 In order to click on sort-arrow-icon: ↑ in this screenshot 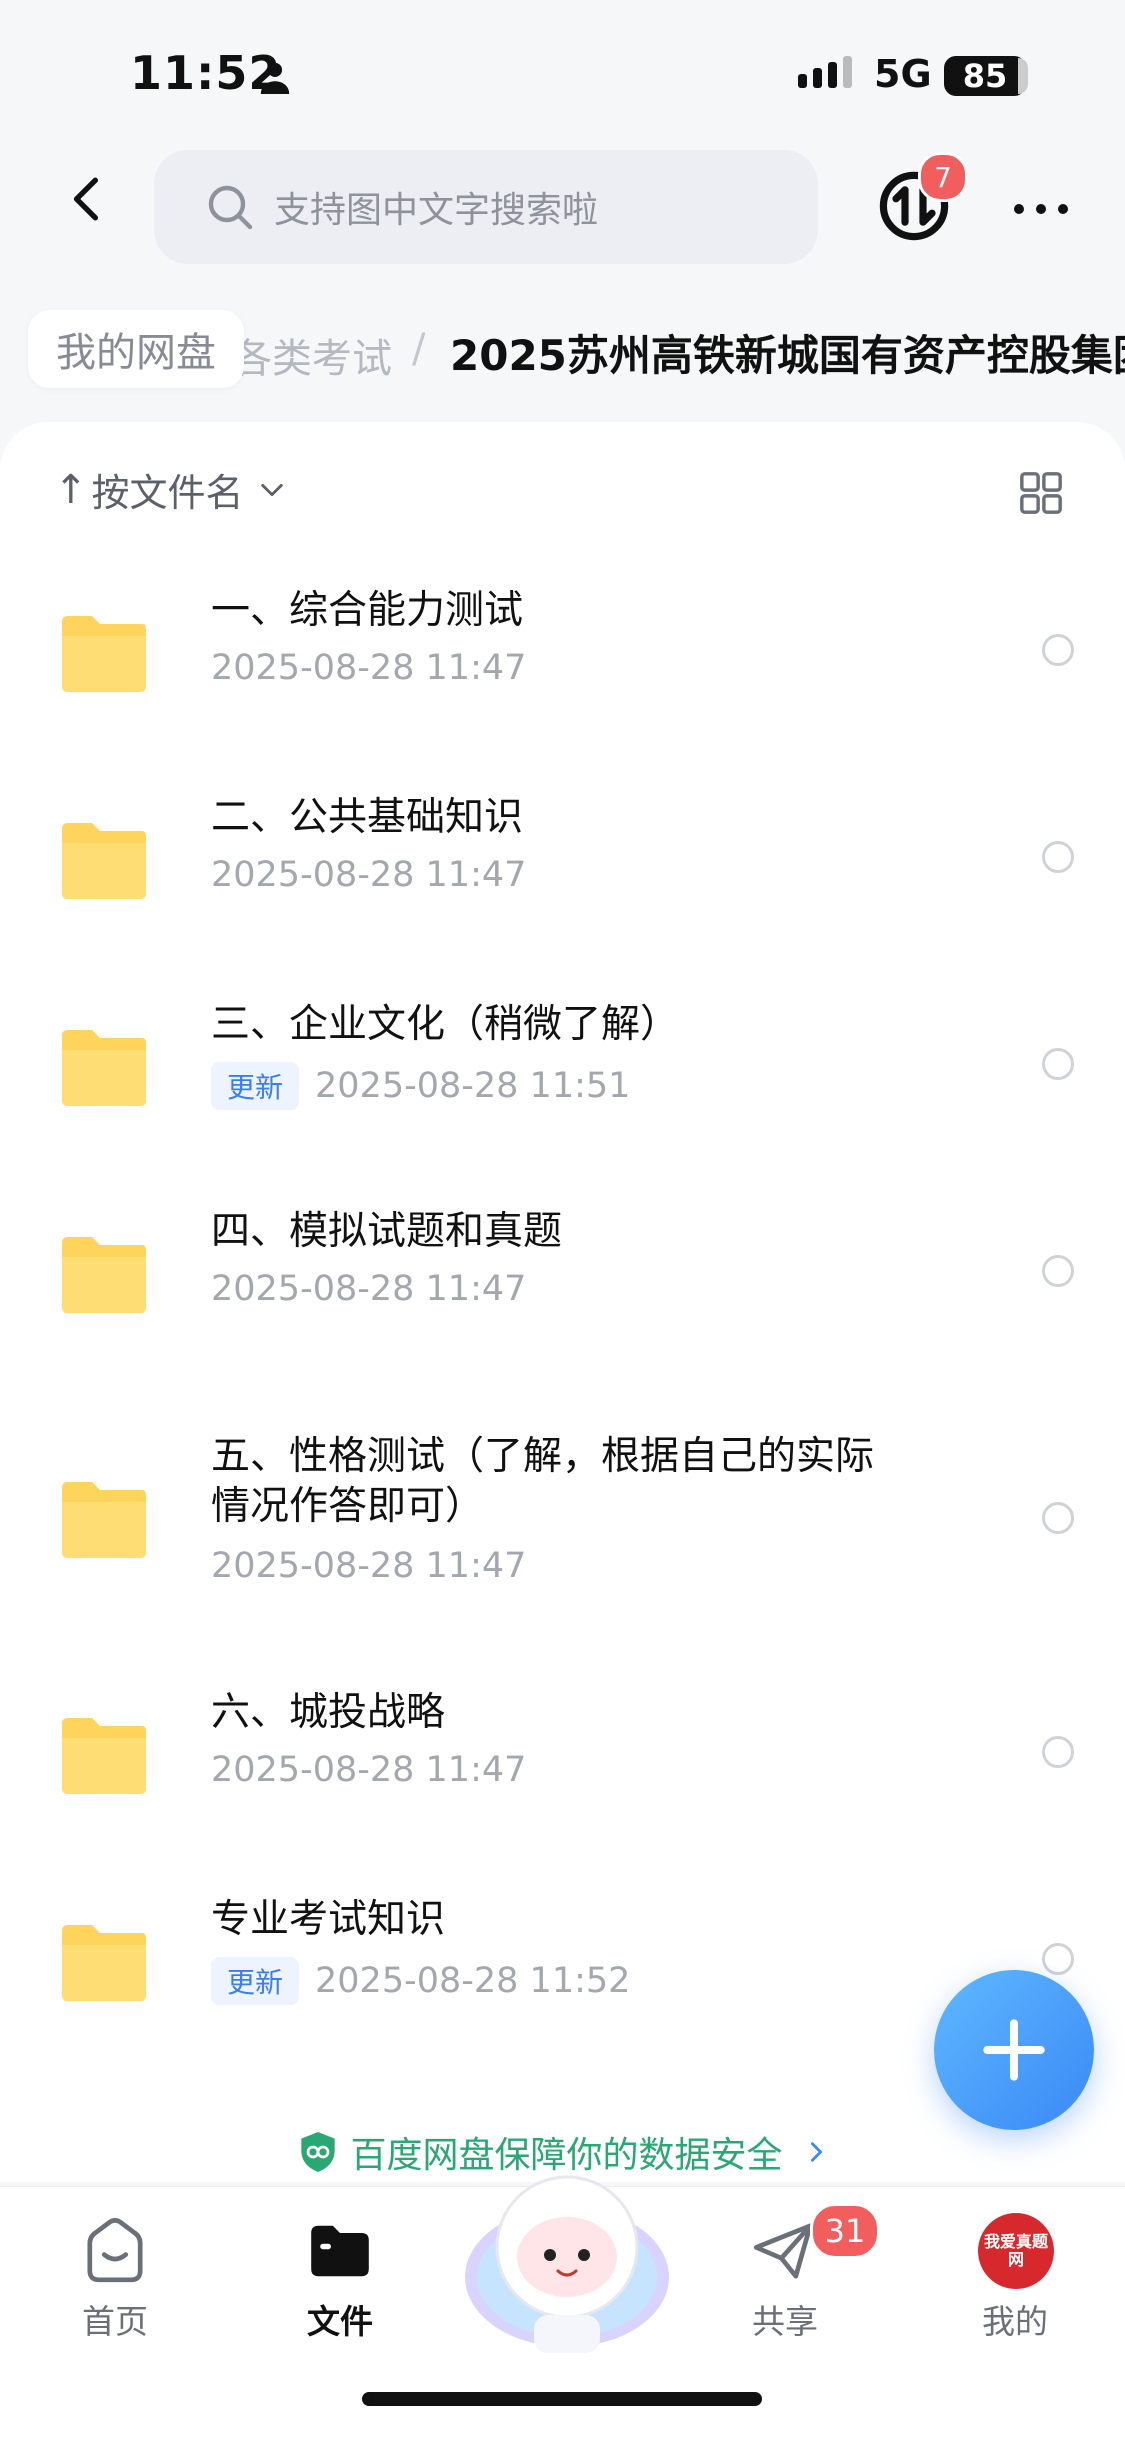, I will do `click(71, 489)`.